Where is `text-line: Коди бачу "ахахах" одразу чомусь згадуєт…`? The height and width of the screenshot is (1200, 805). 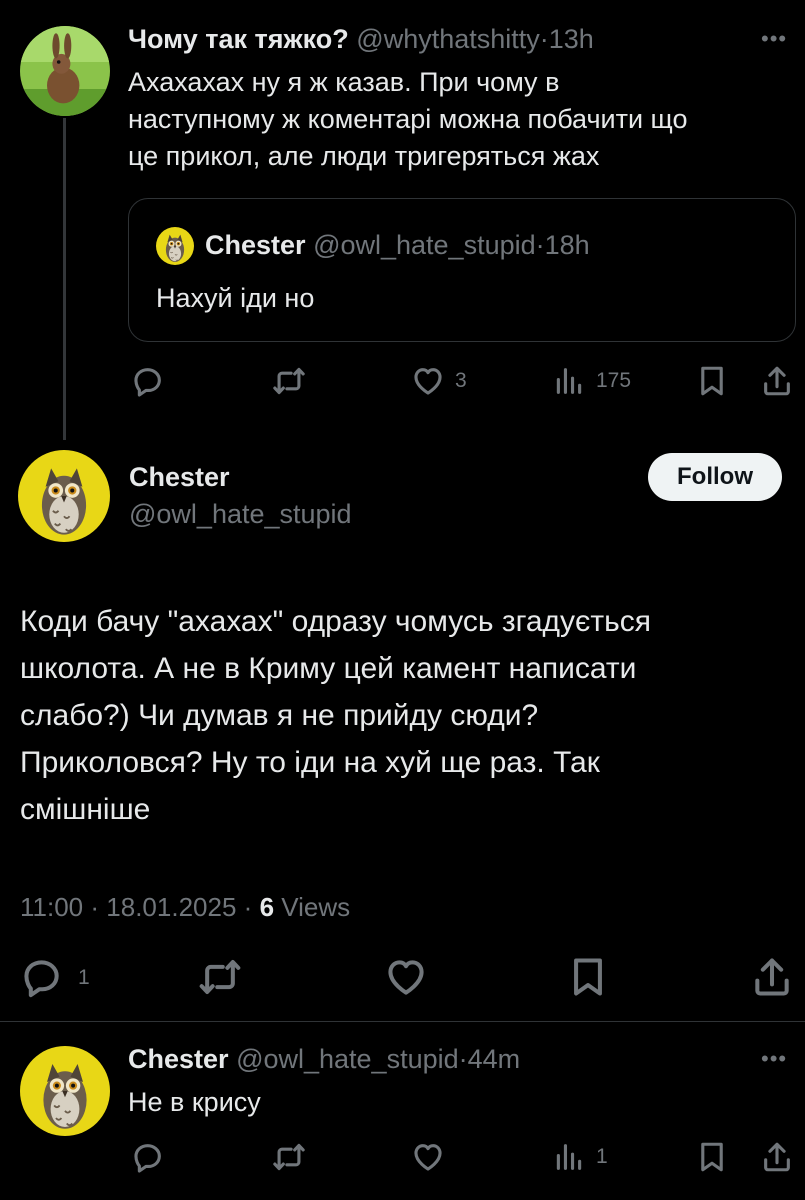 text-line: Коди бачу "ахахах" одразу чомусь згадуєт… is located at coordinates (335, 621).